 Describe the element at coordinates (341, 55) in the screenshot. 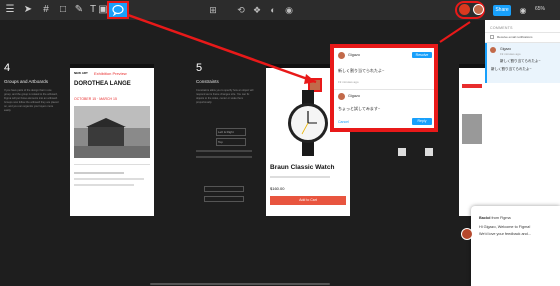

I see `comment-avatar` at that location.